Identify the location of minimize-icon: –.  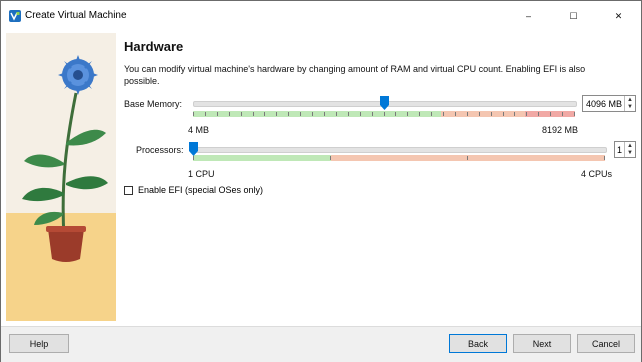
(528, 16).